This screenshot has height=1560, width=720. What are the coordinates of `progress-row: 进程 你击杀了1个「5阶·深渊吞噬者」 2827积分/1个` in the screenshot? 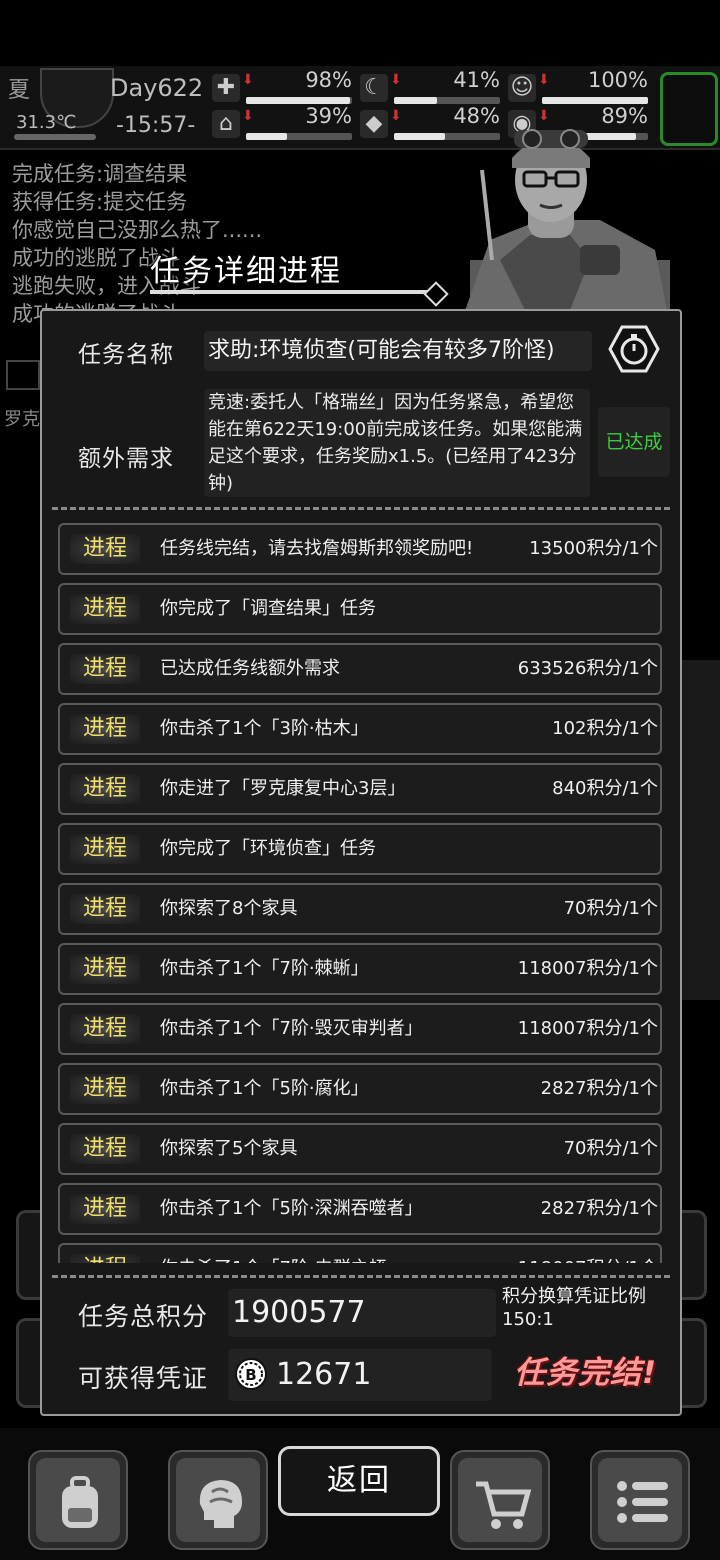 It's located at (360, 1209).